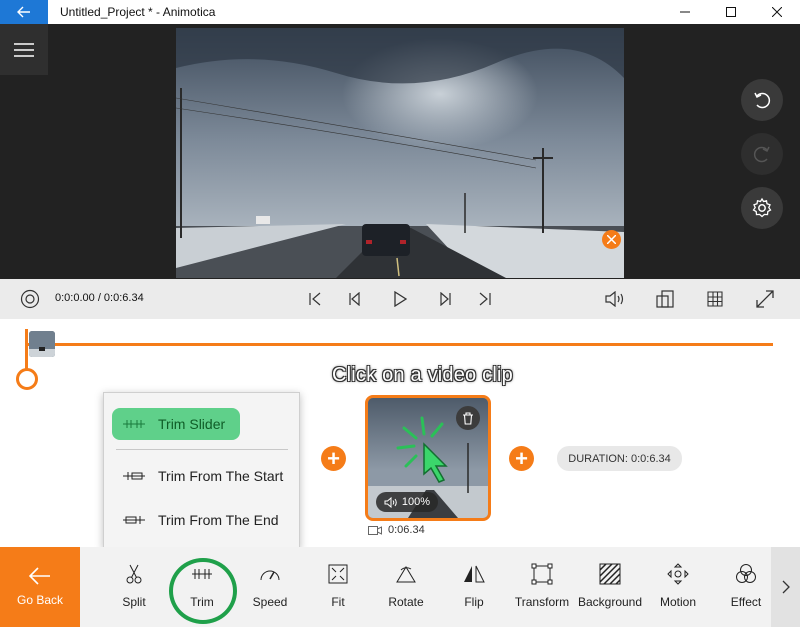 This screenshot has width=800, height=627. What do you see at coordinates (26, 350) in the screenshot?
I see `playhead` at bounding box center [26, 350].